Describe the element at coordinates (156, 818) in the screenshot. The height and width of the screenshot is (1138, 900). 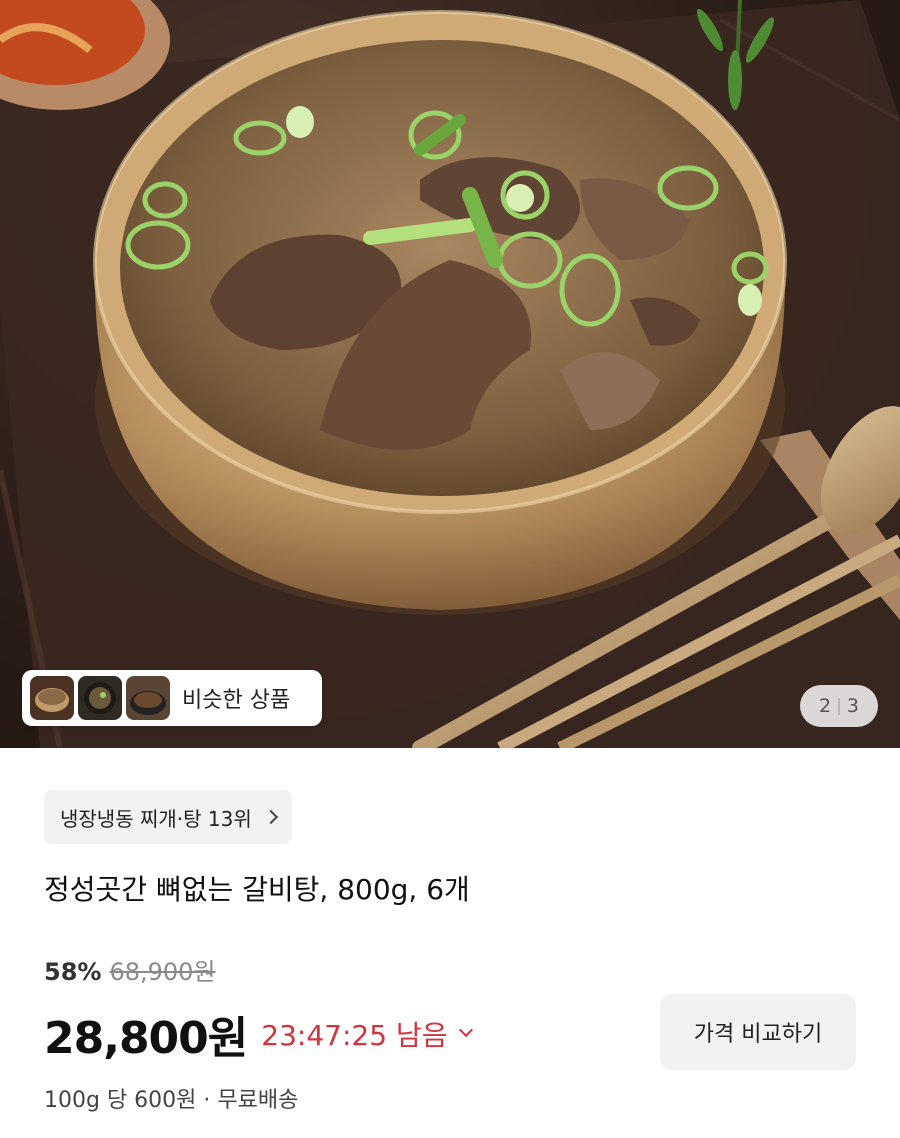
I see `category-rank-label: 냉장냉동 찌개·탕 13위` at that location.